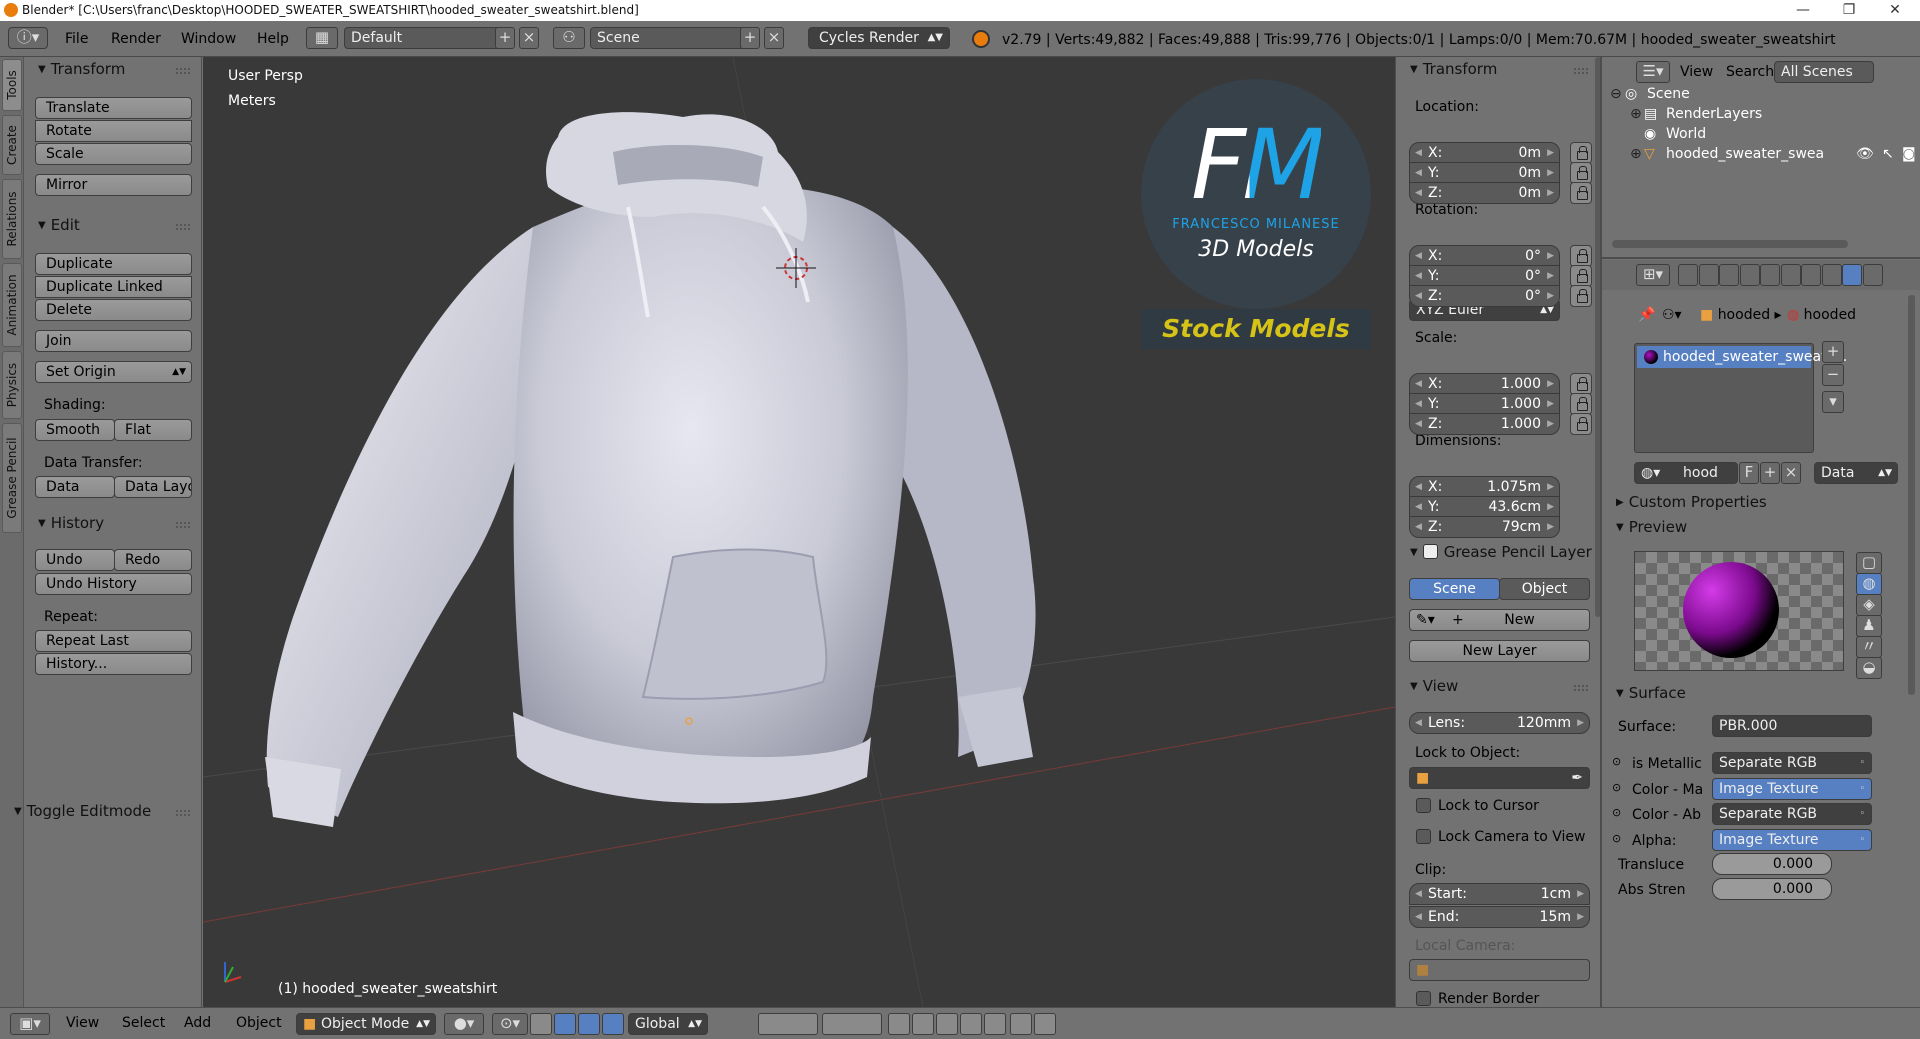 Image resolution: width=1920 pixels, height=1039 pixels. I want to click on tab-tools: Tools, so click(12, 85).